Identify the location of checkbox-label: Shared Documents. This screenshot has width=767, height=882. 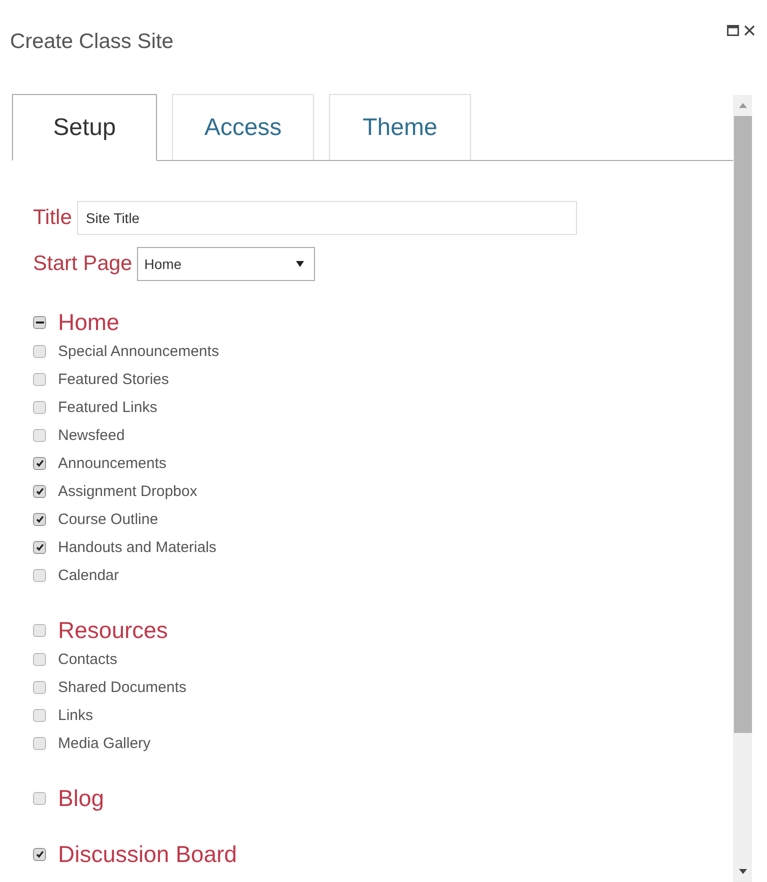
(122, 687).